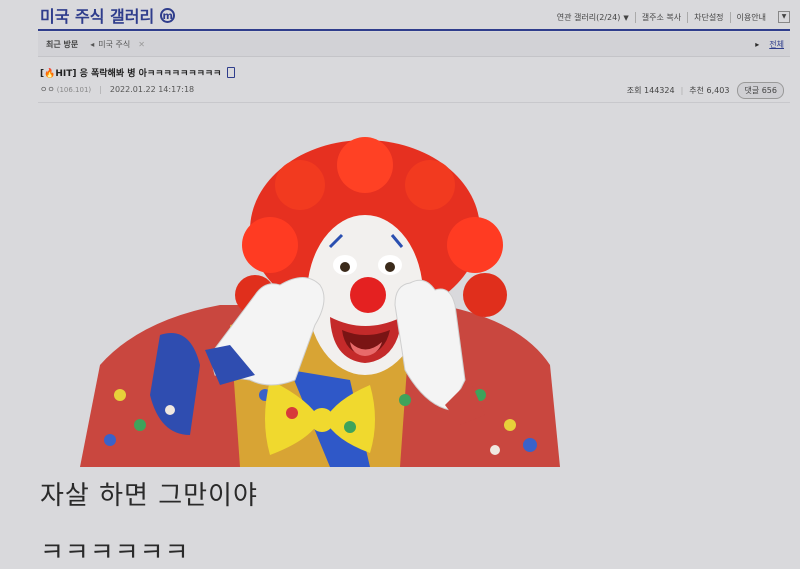 Image resolution: width=800 pixels, height=569 pixels. What do you see at coordinates (760, 90) in the screenshot?
I see `comments-button: 댓글 656` at bounding box center [760, 90].